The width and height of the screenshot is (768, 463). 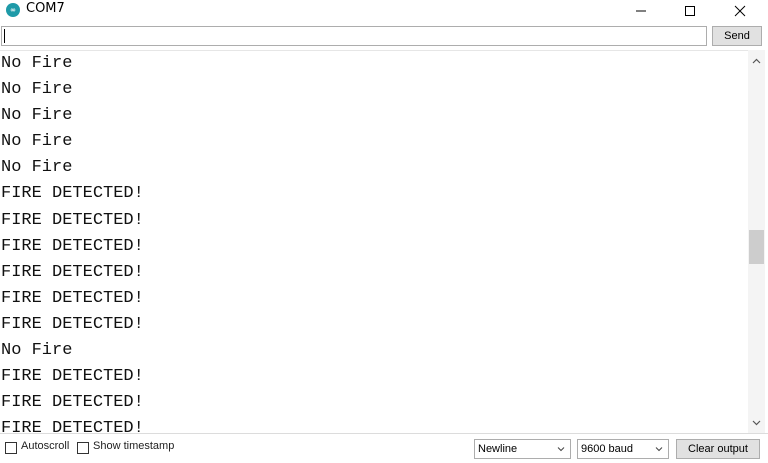 I want to click on vertical-scrollbar, so click(x=756, y=241).